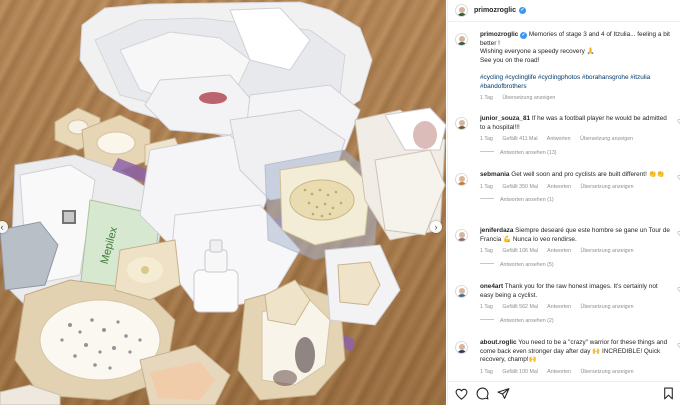  What do you see at coordinates (576, 265) in the screenshot?
I see `view-replies-button: Antworten ansehen (5)` at bounding box center [576, 265].